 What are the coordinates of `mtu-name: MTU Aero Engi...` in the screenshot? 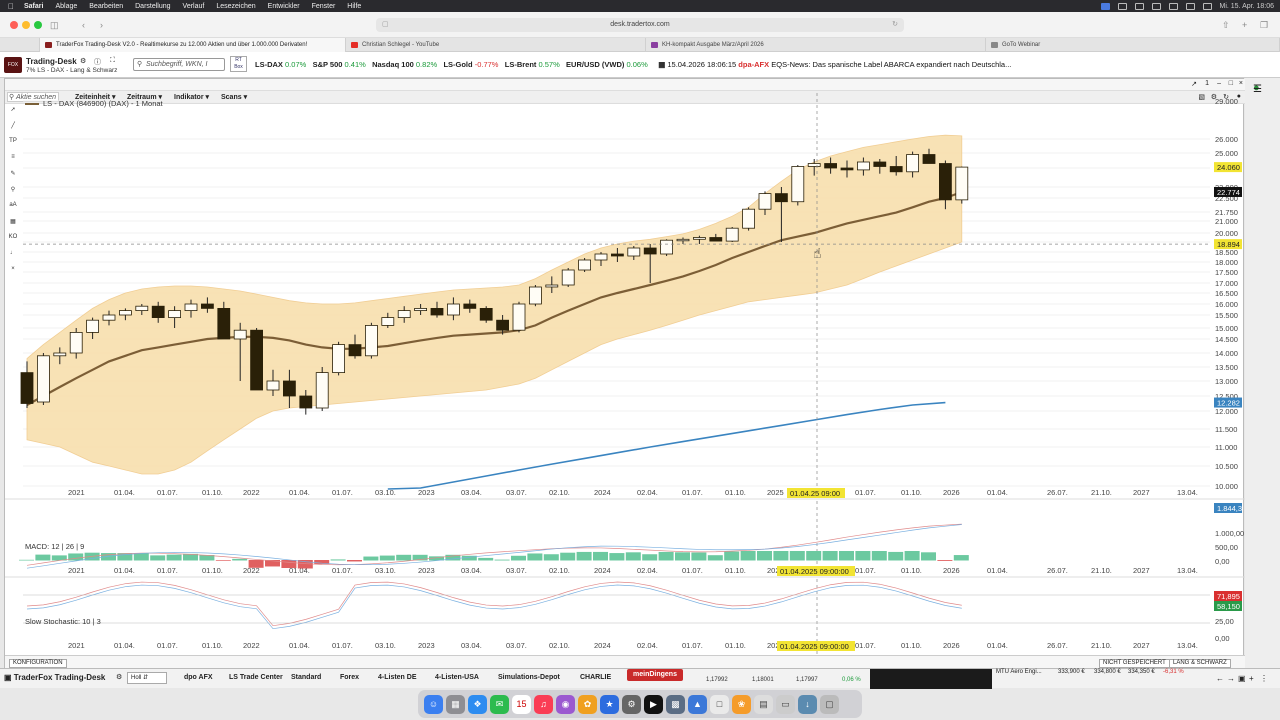 It's located at (1019, 672).